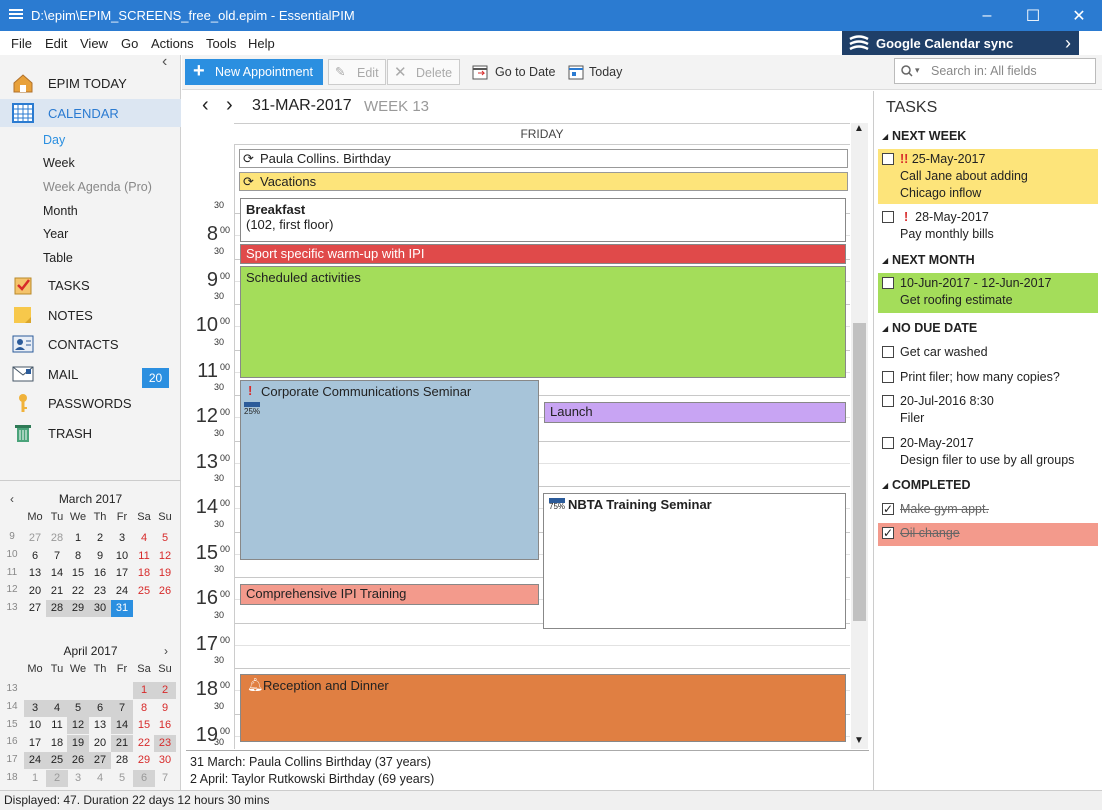 This screenshot has height=810, width=1102. Describe the element at coordinates (21, 43) in the screenshot. I see `menu-file: File` at that location.